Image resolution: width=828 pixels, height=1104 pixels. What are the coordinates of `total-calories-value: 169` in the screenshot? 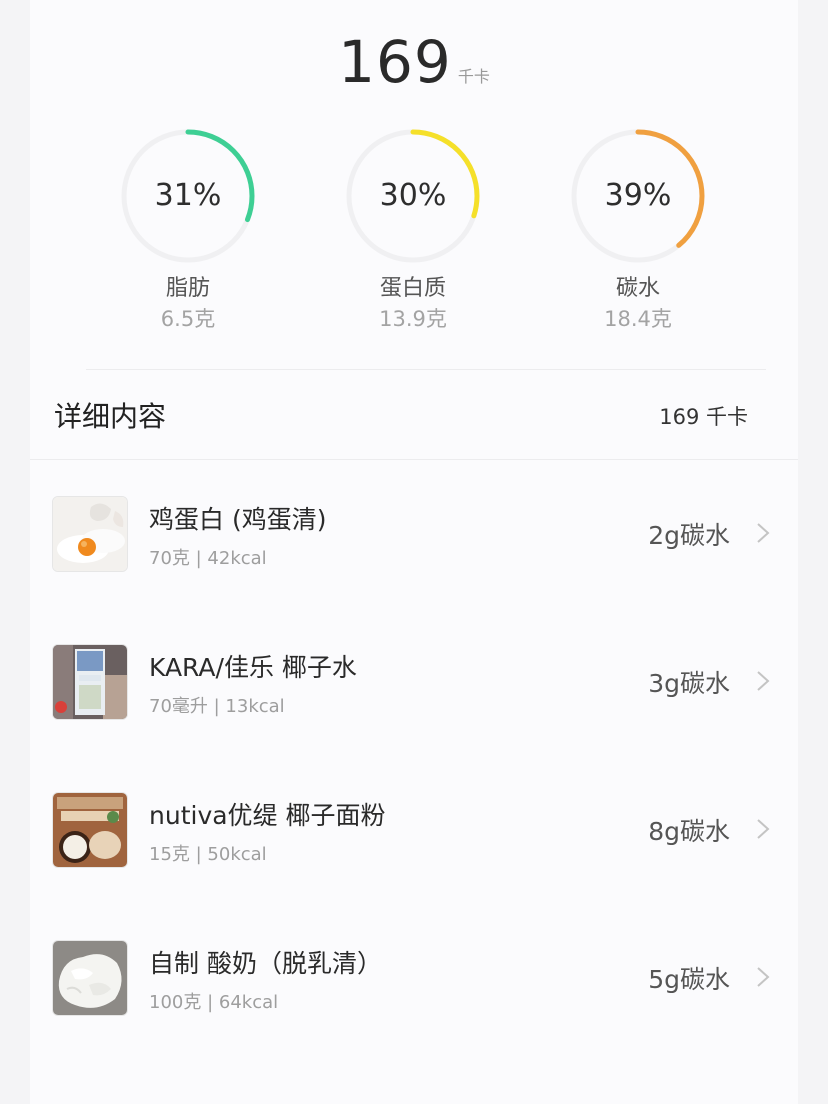 It's located at (395, 62).